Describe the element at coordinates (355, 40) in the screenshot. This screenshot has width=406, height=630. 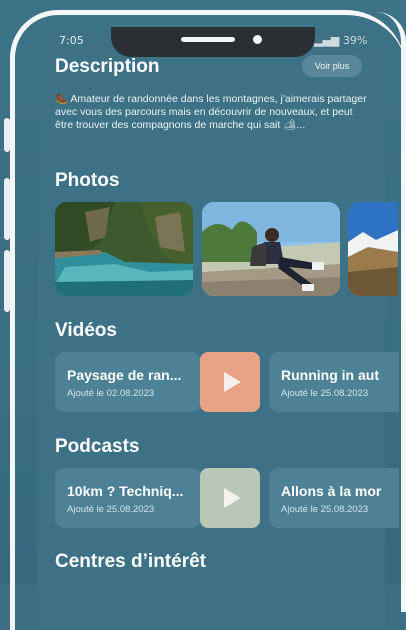
I see `battery-level: 39%` at that location.